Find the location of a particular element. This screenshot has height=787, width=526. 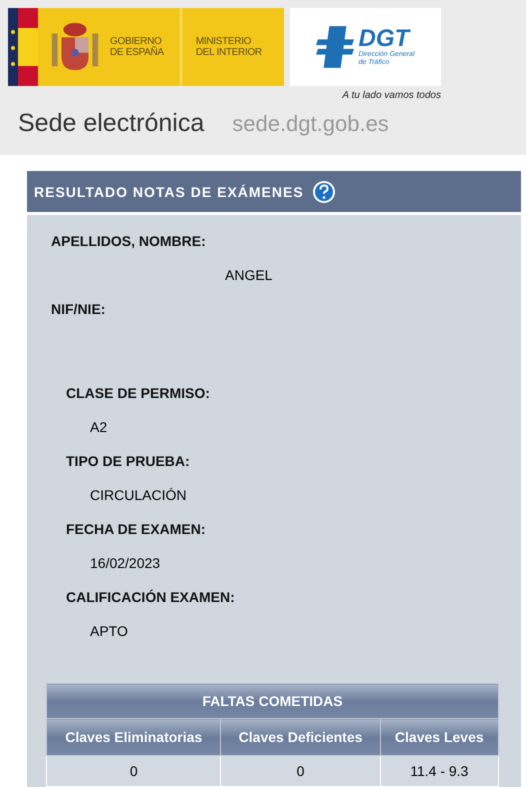

field-label: CALIFICACIÓN EXAMEN: is located at coordinates (151, 598).